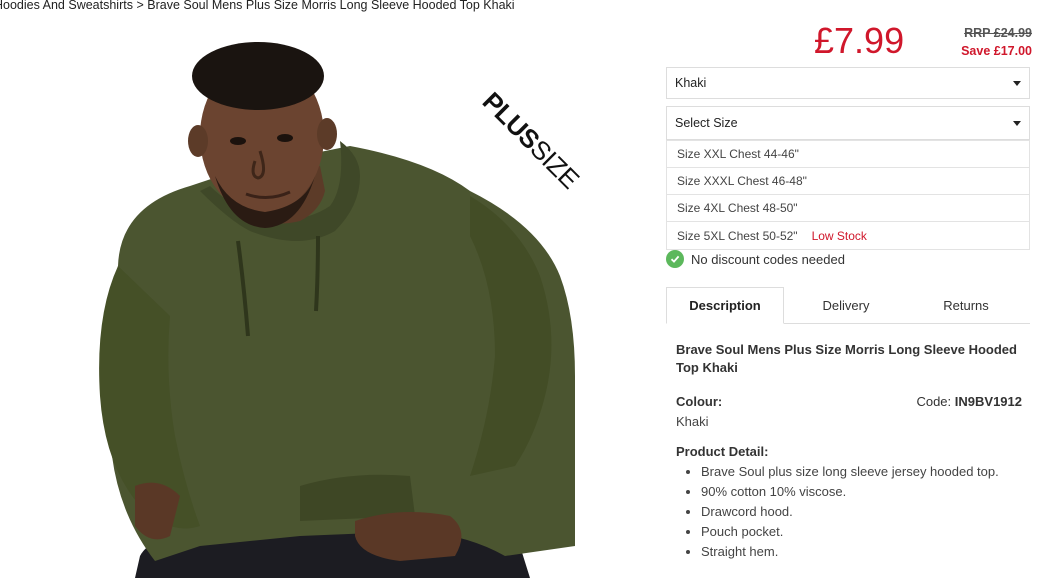 The height and width of the screenshot is (578, 1046). Describe the element at coordinates (738, 154) in the screenshot. I see `size-option-label: Size XXL Chest 44-46"` at that location.